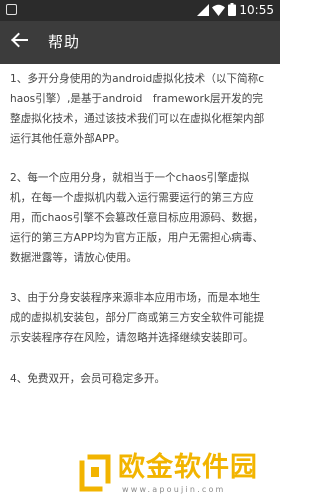 The height and width of the screenshot is (500, 320). I want to click on page-title: 帮助, so click(64, 42).